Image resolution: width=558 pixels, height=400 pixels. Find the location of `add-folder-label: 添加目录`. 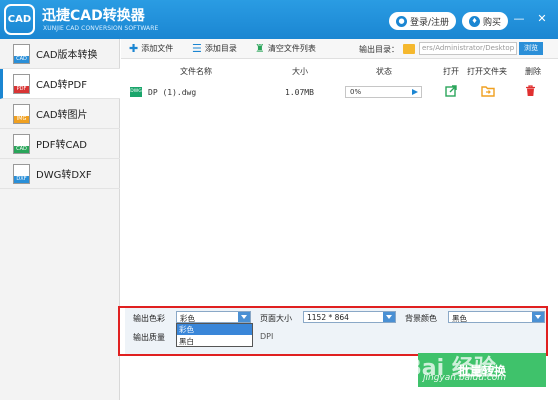

add-folder-label: 添加目录 is located at coordinates (220, 48).